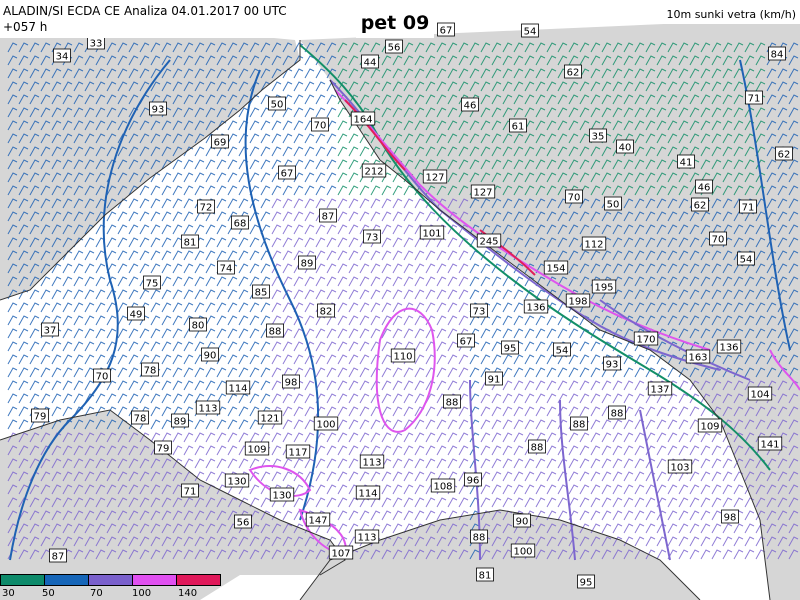 The height and width of the screenshot is (600, 800). I want to click on station-value: 117, so click(297, 453).